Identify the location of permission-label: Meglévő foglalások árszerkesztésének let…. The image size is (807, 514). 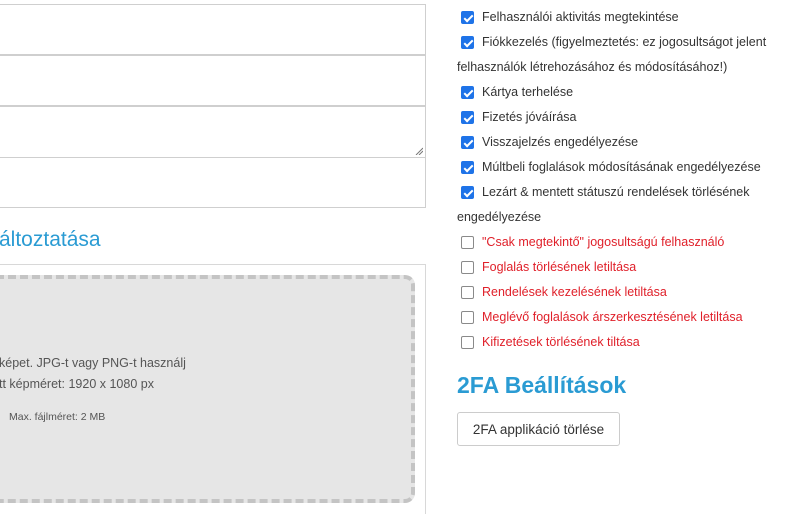
(612, 317).